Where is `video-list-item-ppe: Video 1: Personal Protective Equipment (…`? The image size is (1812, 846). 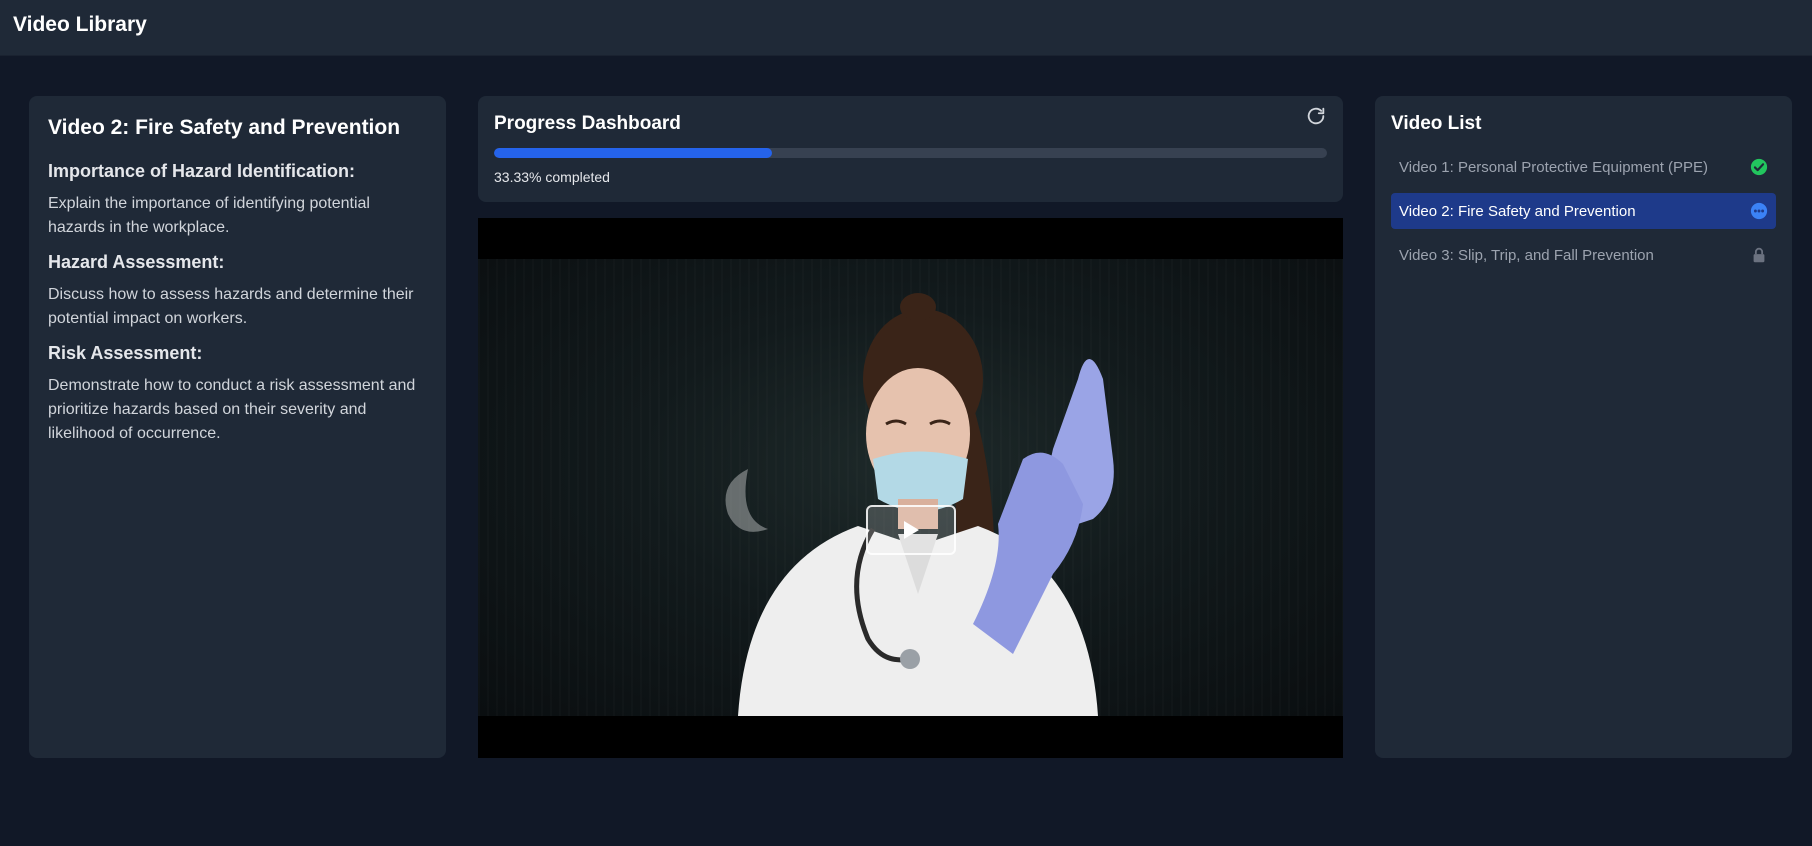 video-list-item-ppe: Video 1: Personal Protective Equipment (… is located at coordinates (1583, 167).